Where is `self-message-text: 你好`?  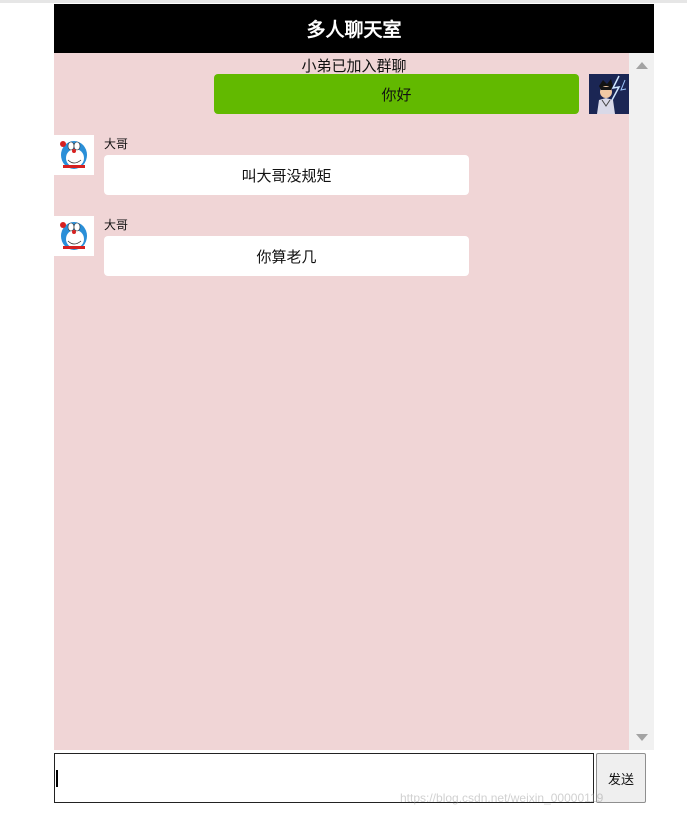 self-message-text: 你好 is located at coordinates (396, 94).